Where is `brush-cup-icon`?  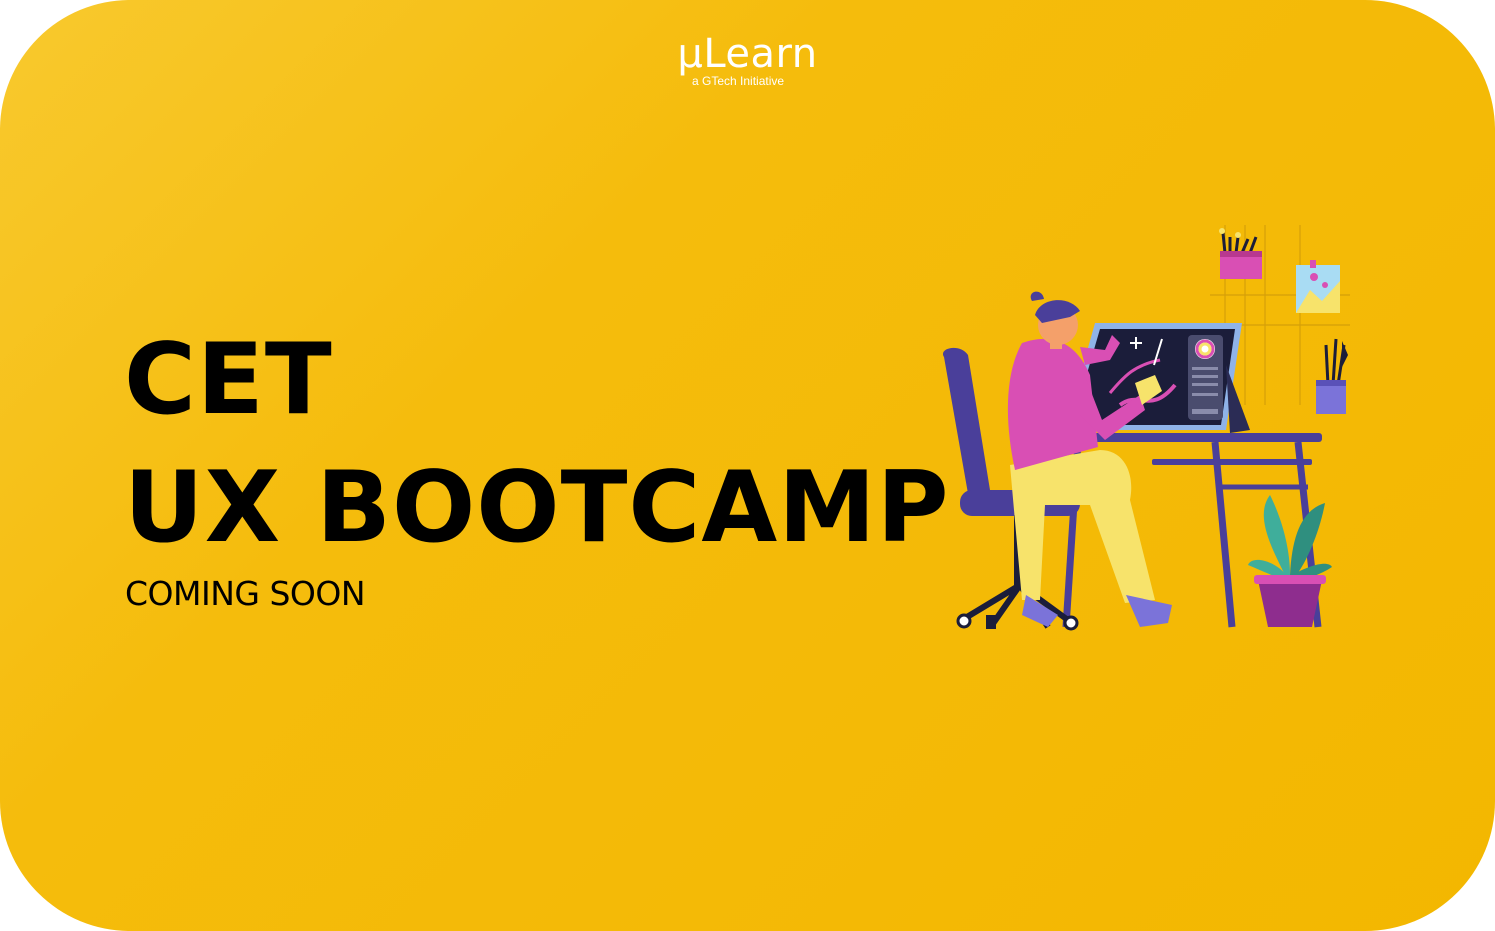 brush-cup-icon is located at coordinates (1332, 376).